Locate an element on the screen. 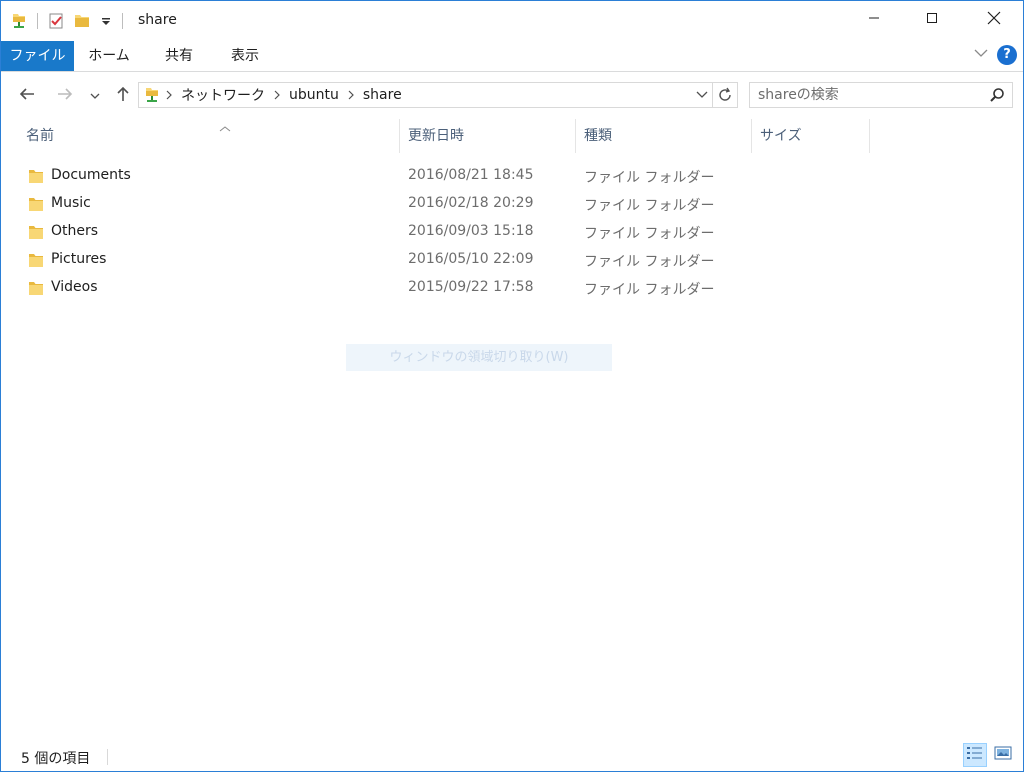  item-name: Videos is located at coordinates (74, 287).